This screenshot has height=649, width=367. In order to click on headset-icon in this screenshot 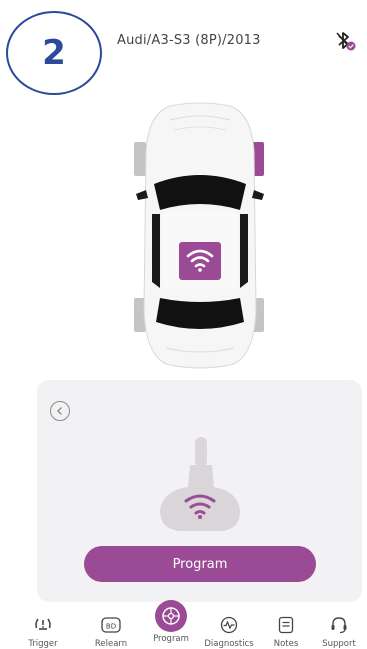, I will do `click(339, 624)`.